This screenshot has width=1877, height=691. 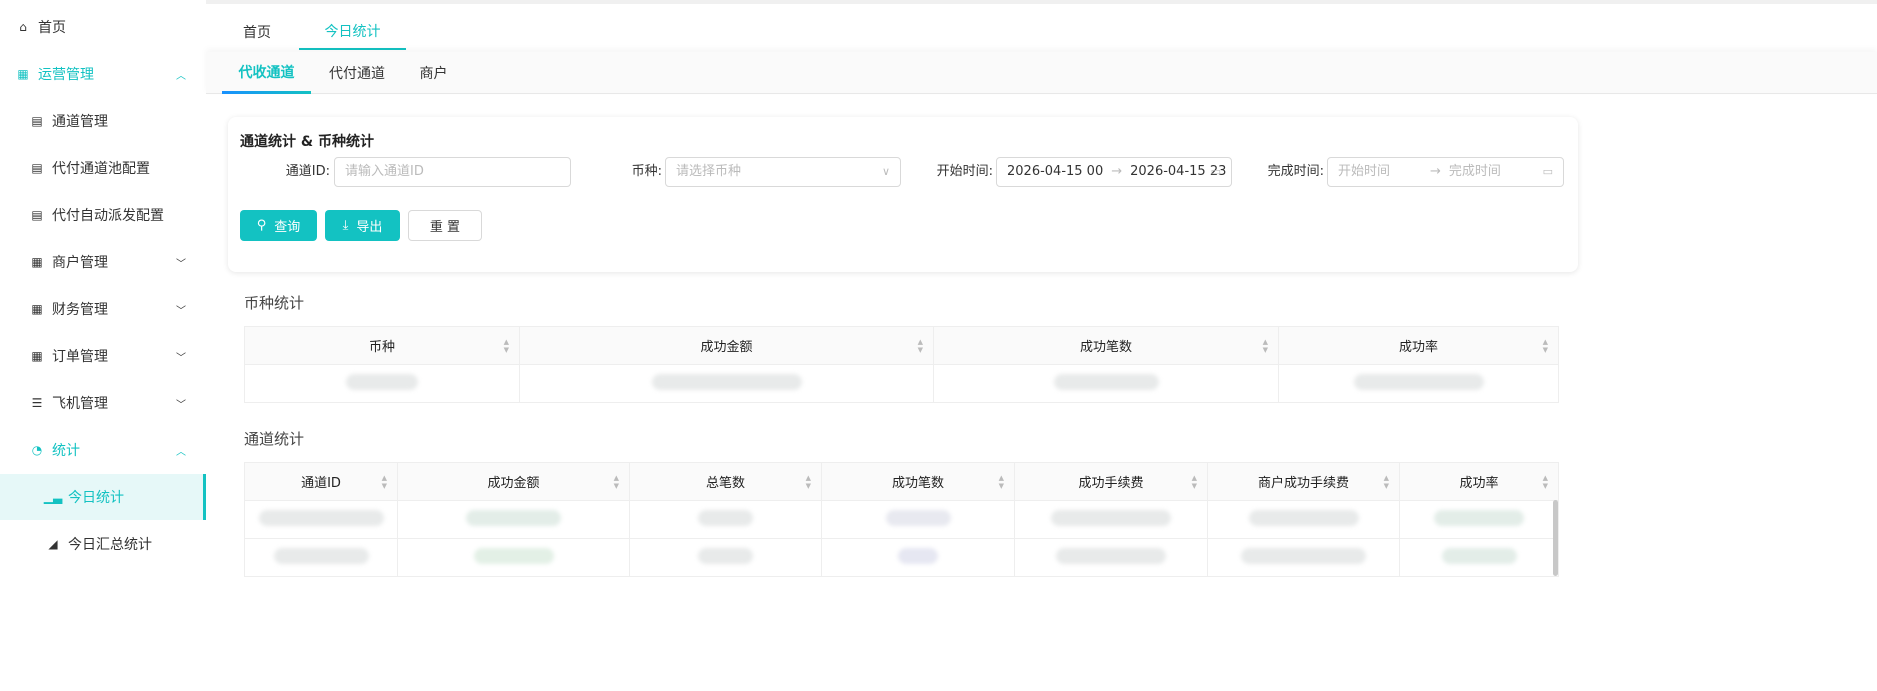 What do you see at coordinates (783, 172) in the screenshot?
I see `currency-select: 请选择币种 ∨` at bounding box center [783, 172].